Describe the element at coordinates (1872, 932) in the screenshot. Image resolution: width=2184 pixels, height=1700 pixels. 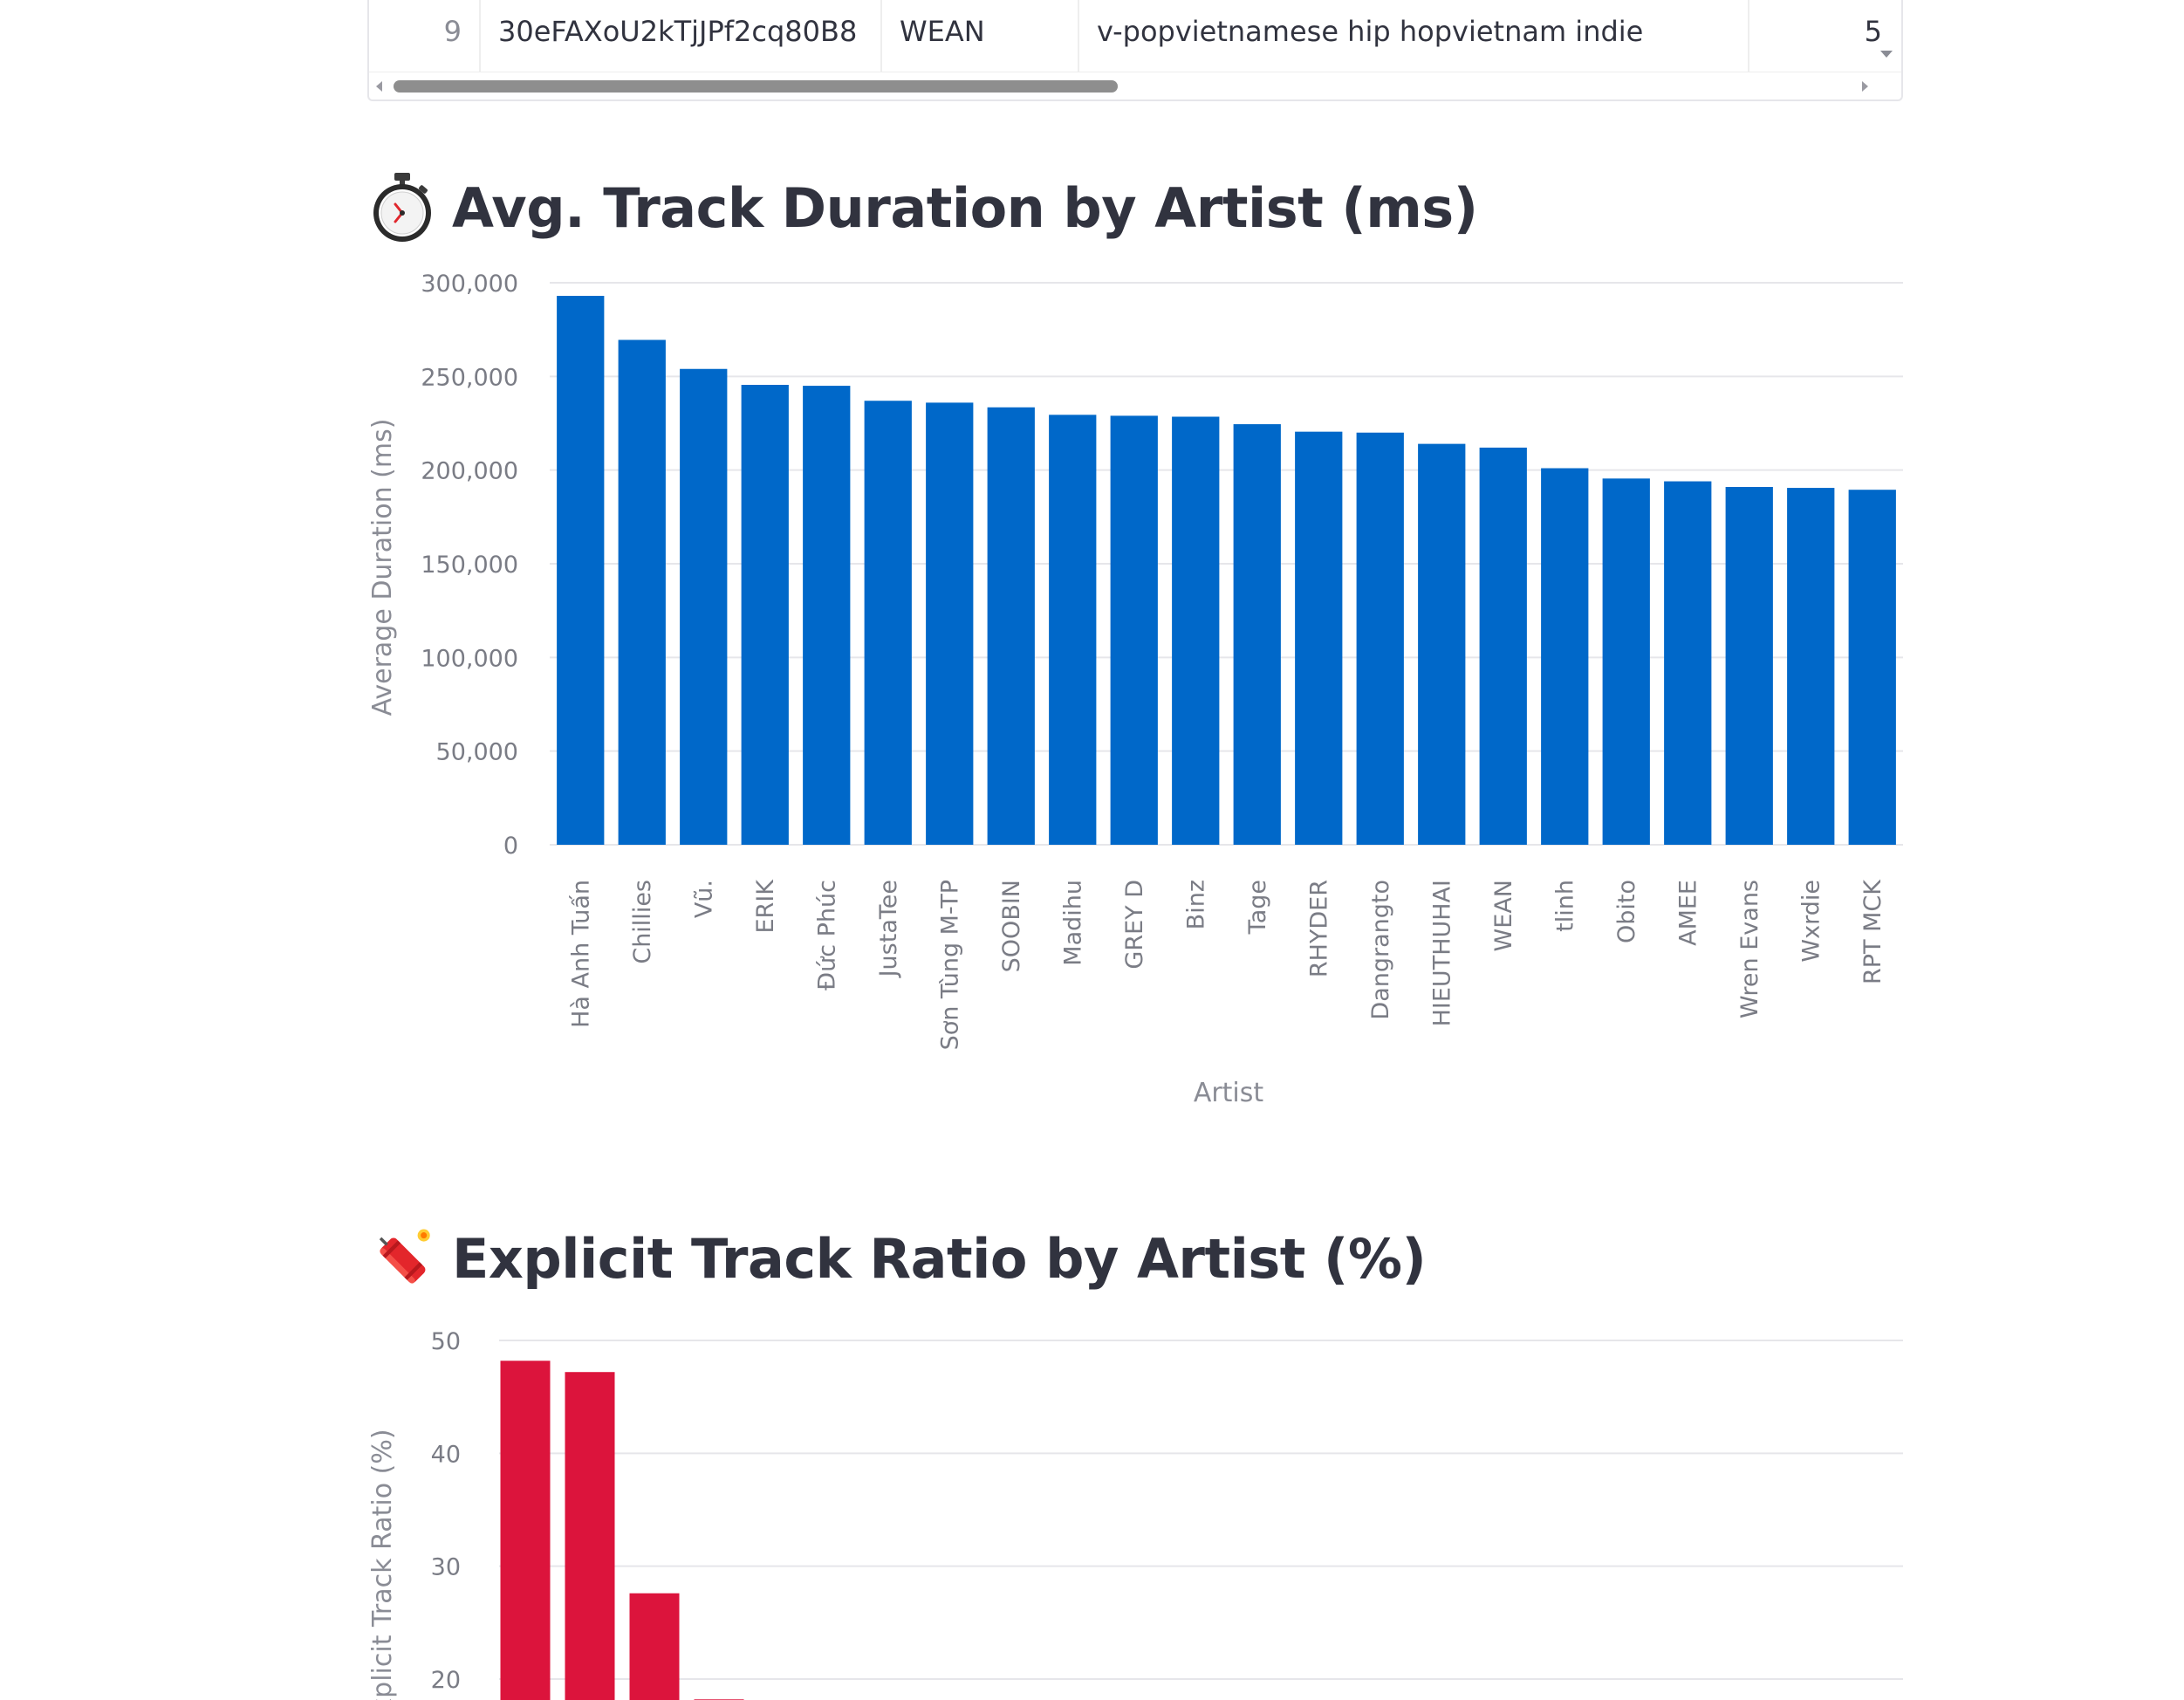
I see `x-tick-label: RPT MCK` at that location.